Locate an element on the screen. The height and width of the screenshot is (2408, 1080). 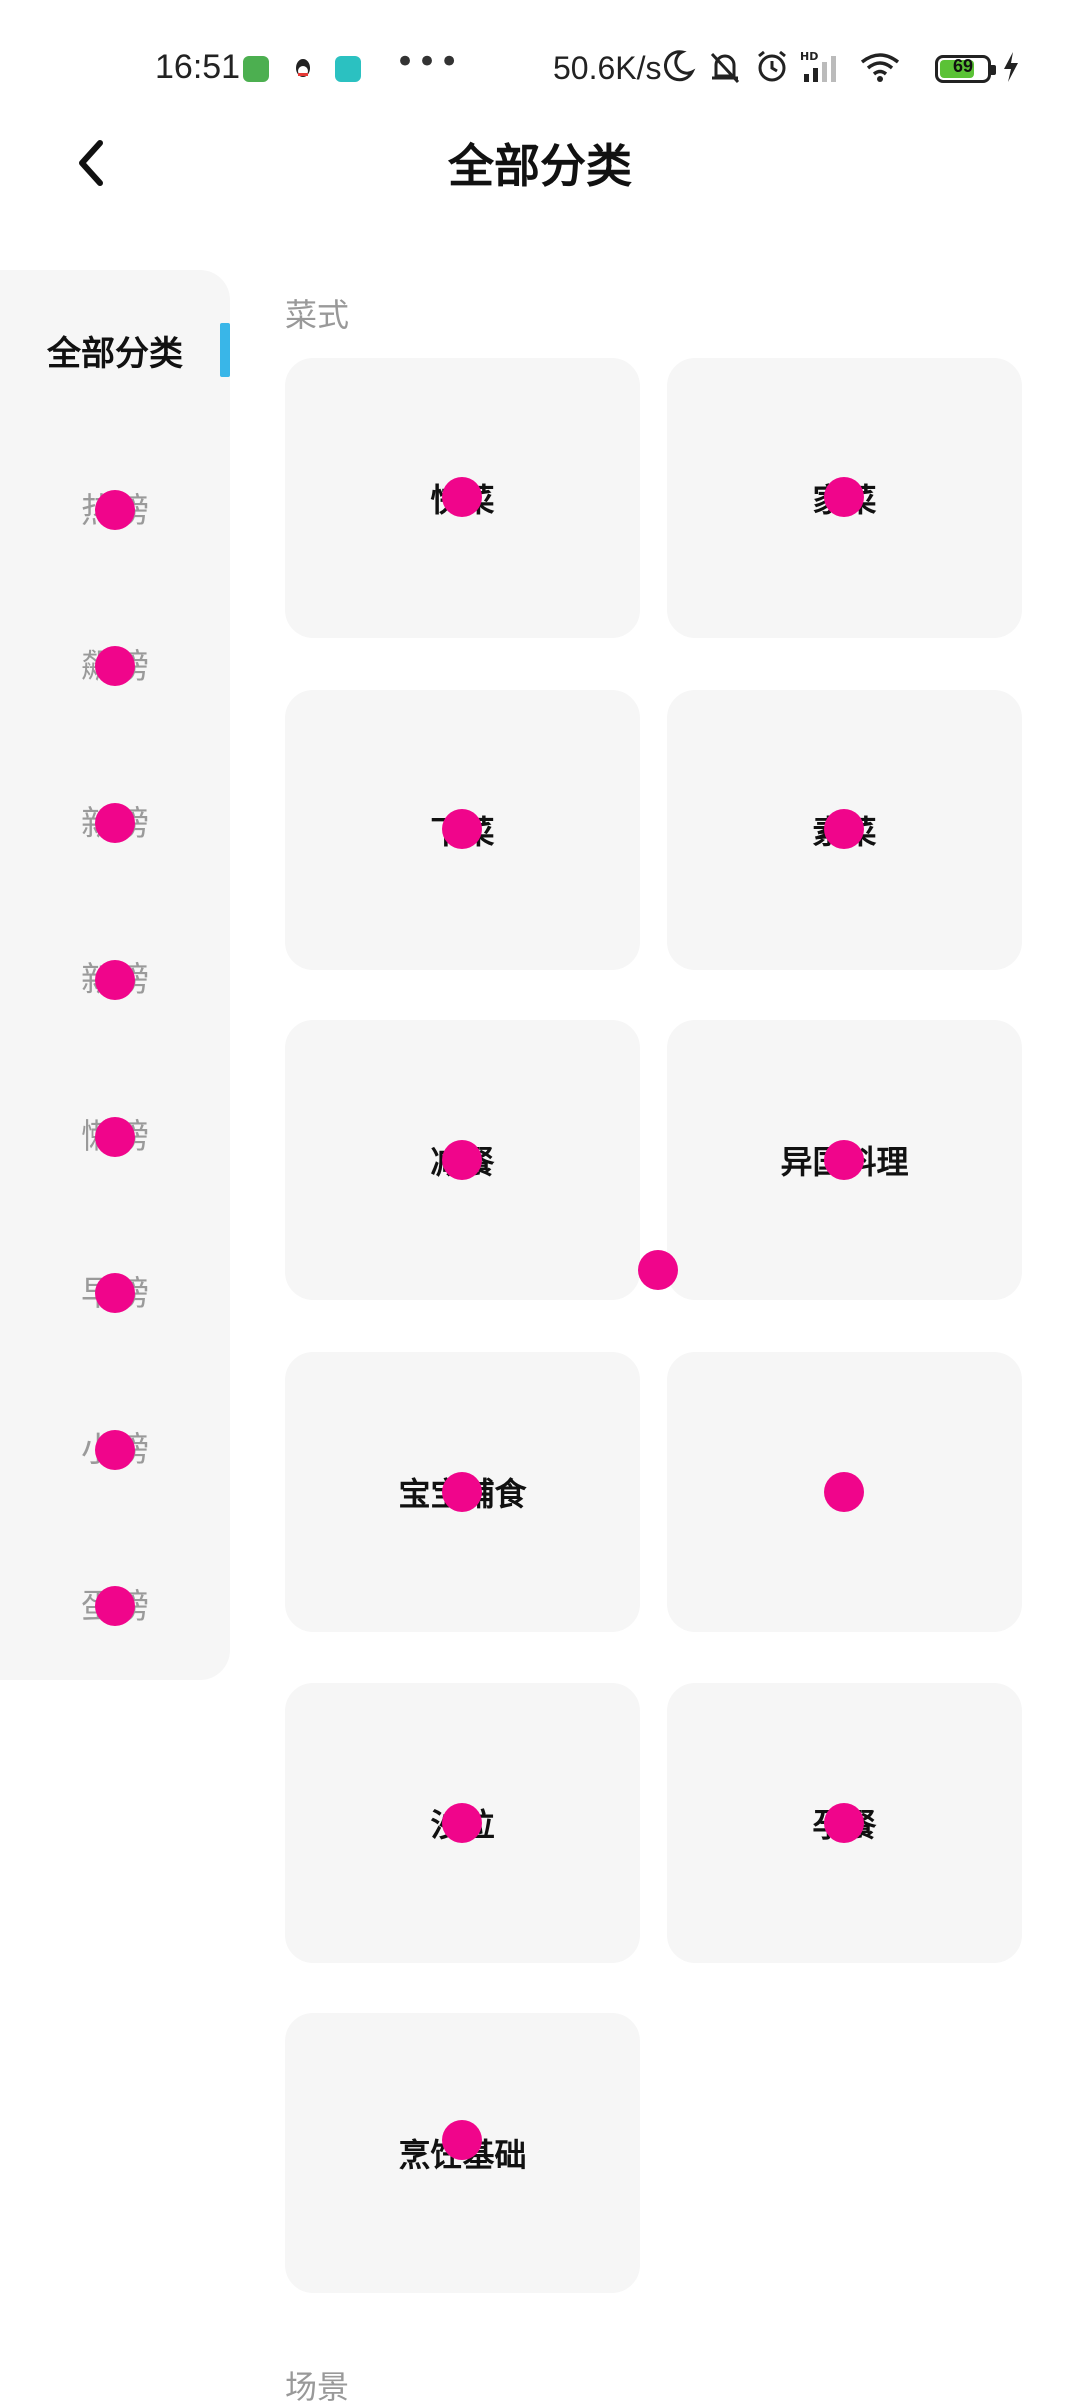
wechat-icon is located at coordinates (348, 69).